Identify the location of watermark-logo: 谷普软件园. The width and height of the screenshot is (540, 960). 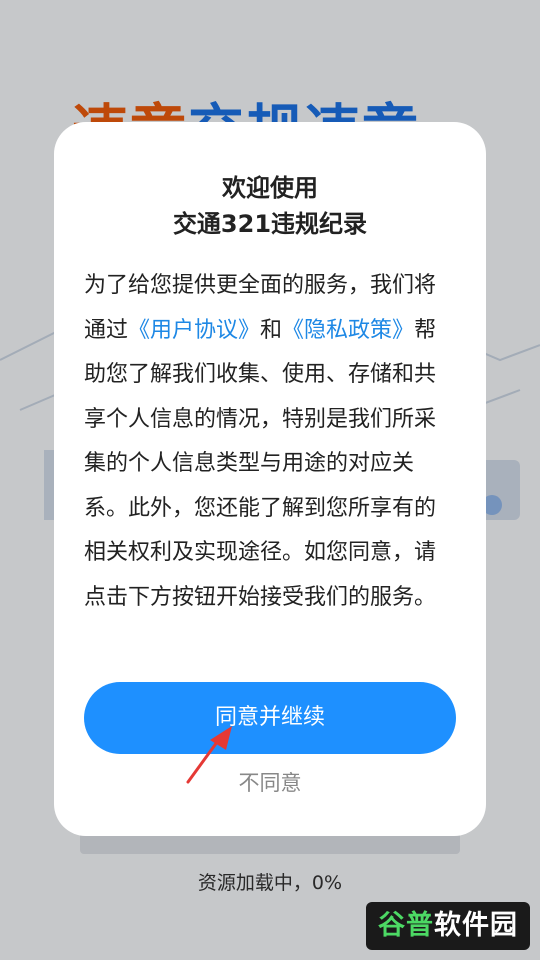
(448, 926).